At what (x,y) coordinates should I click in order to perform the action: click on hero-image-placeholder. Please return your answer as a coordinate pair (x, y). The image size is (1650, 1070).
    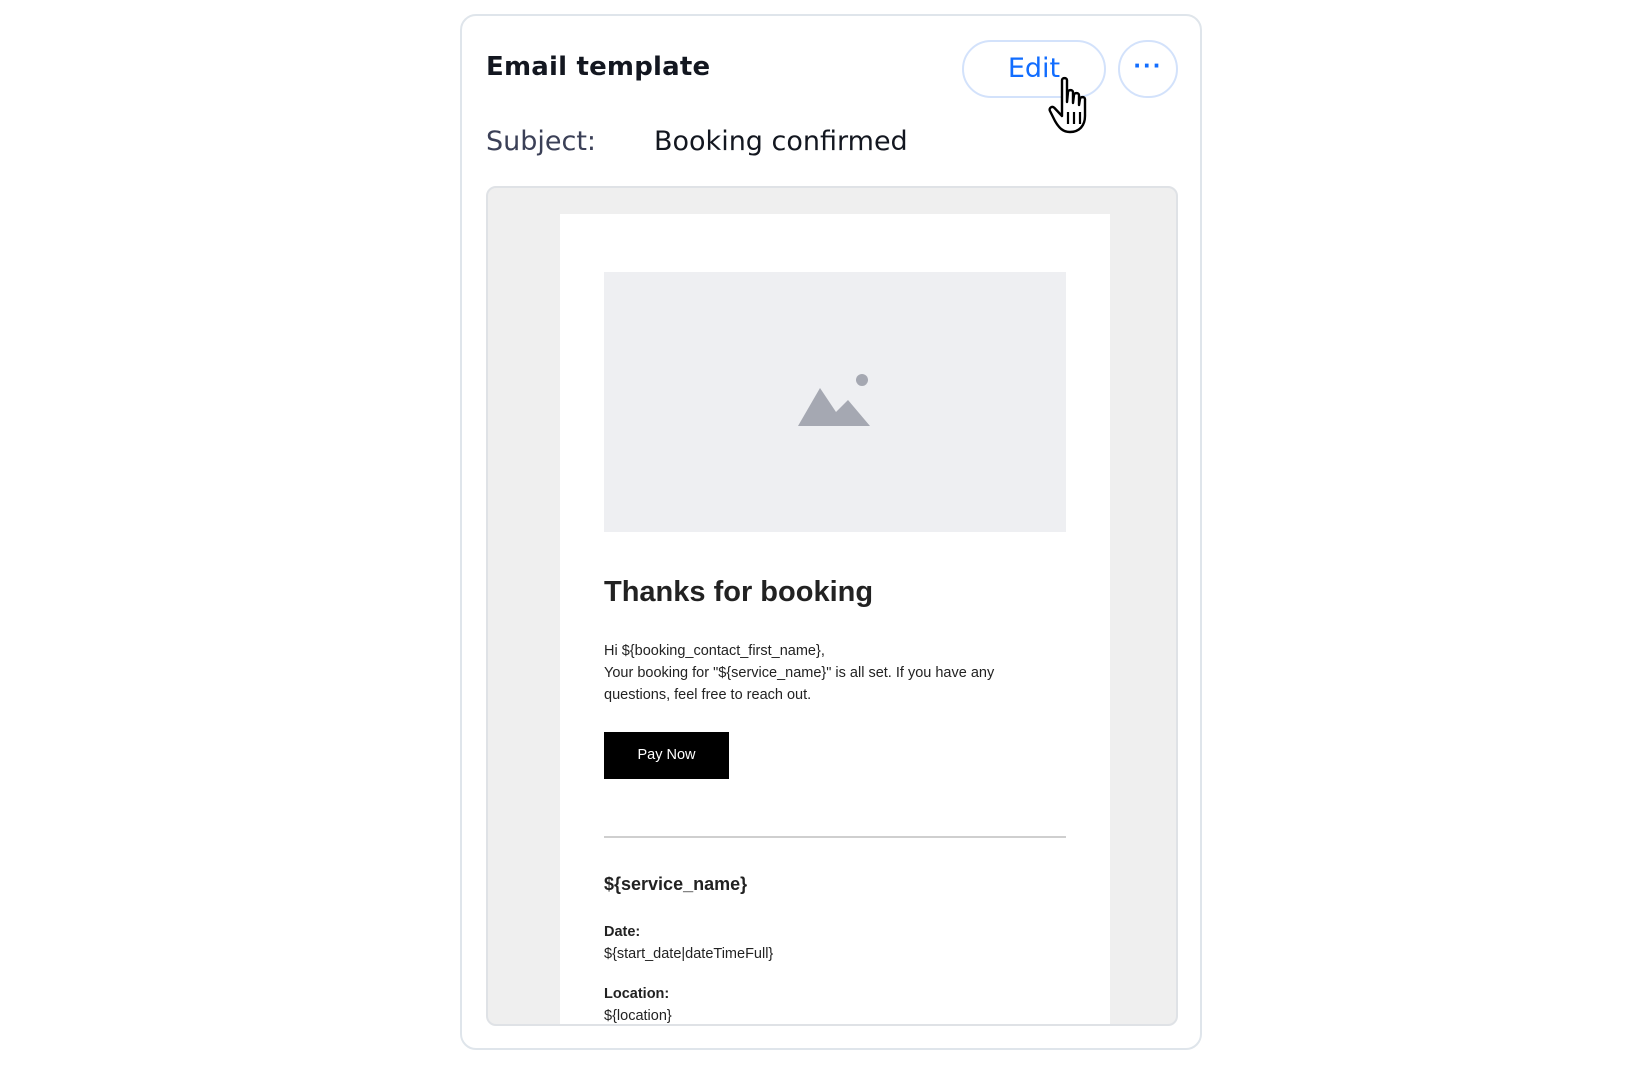
    Looking at the image, I should click on (835, 402).